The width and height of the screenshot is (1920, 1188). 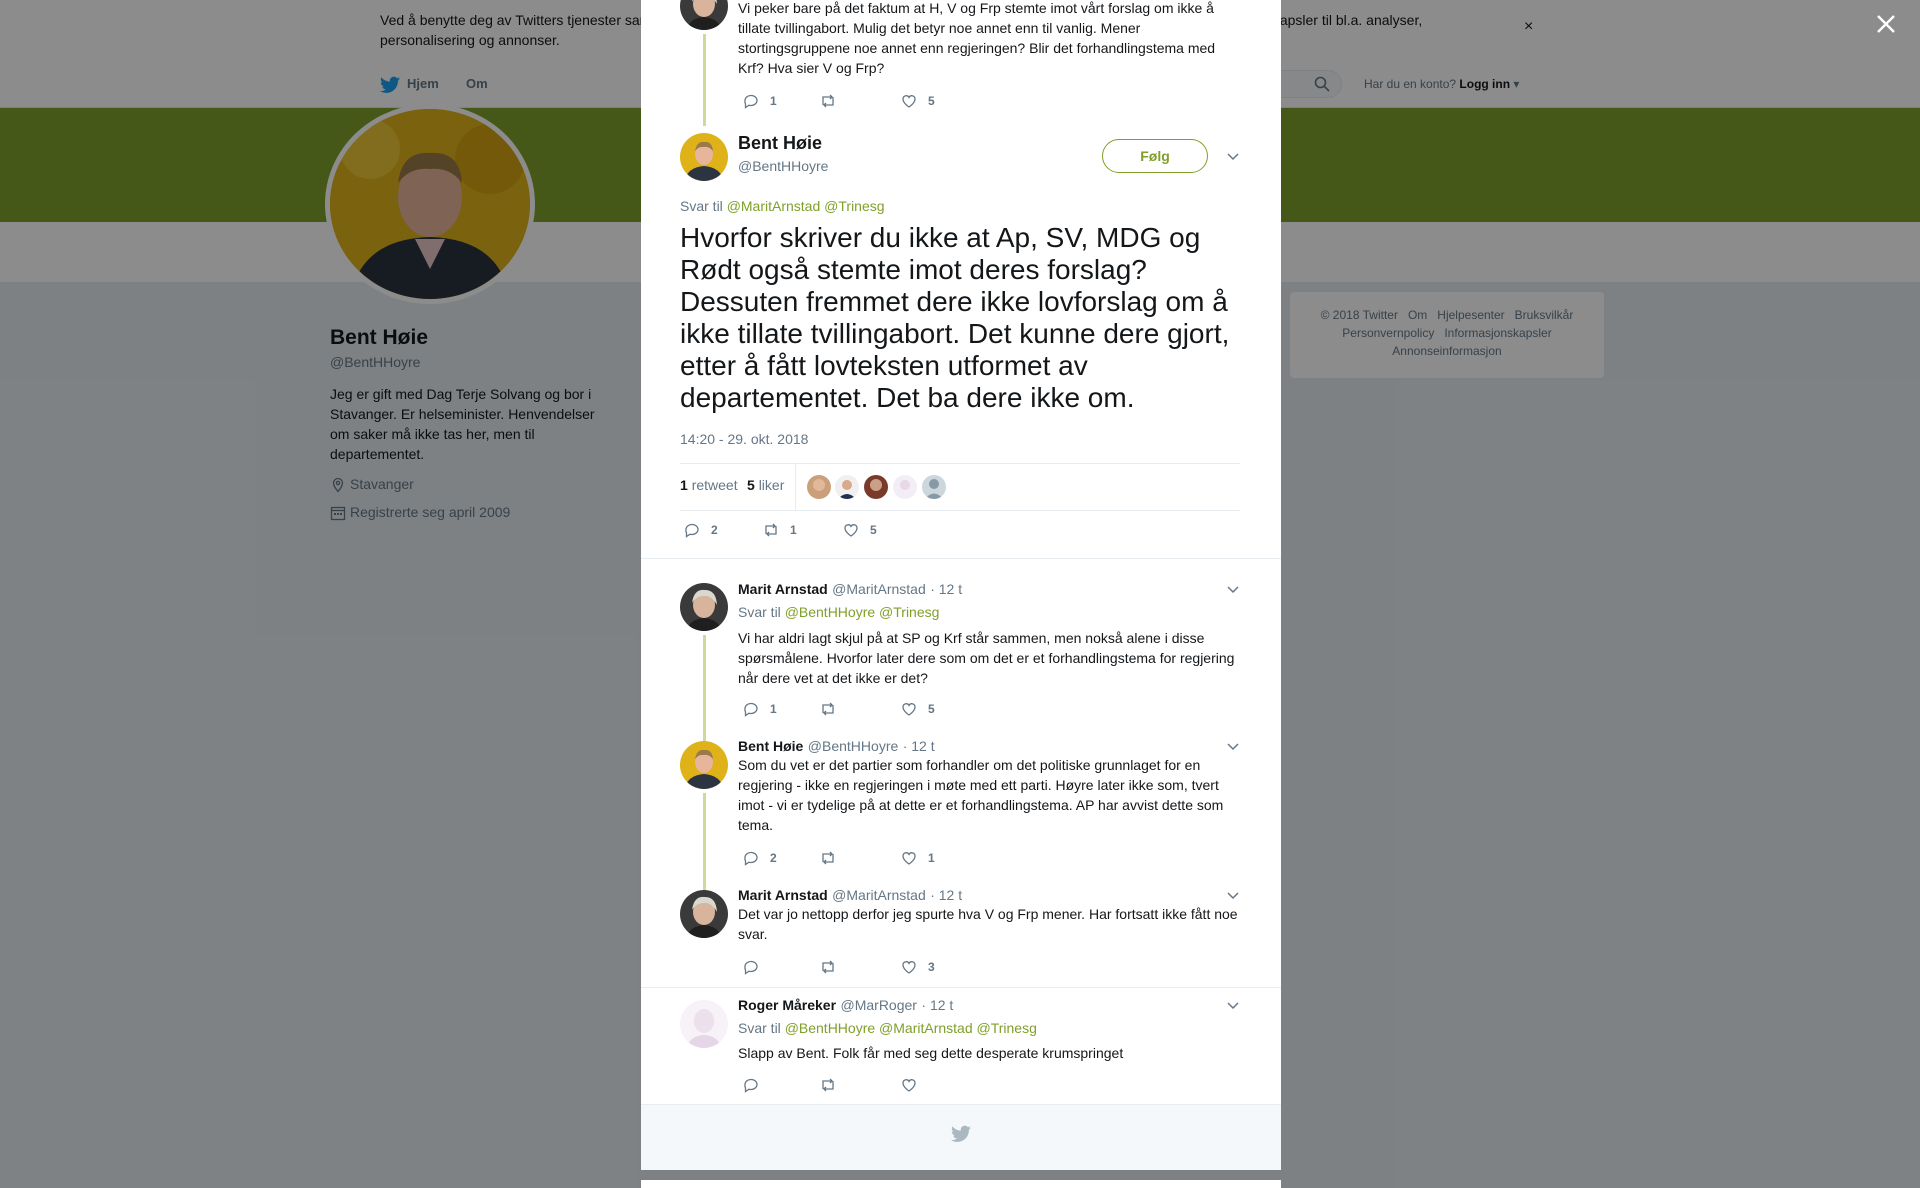 What do you see at coordinates (917, 967) in the screenshot?
I see `like-button: 3` at bounding box center [917, 967].